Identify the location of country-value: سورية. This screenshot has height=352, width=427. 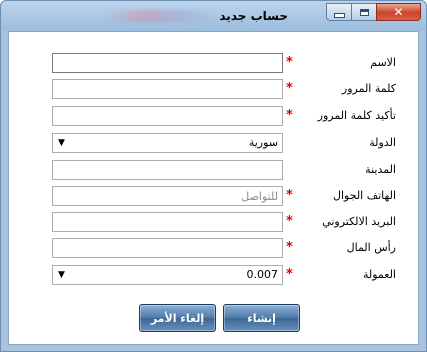
(263, 142).